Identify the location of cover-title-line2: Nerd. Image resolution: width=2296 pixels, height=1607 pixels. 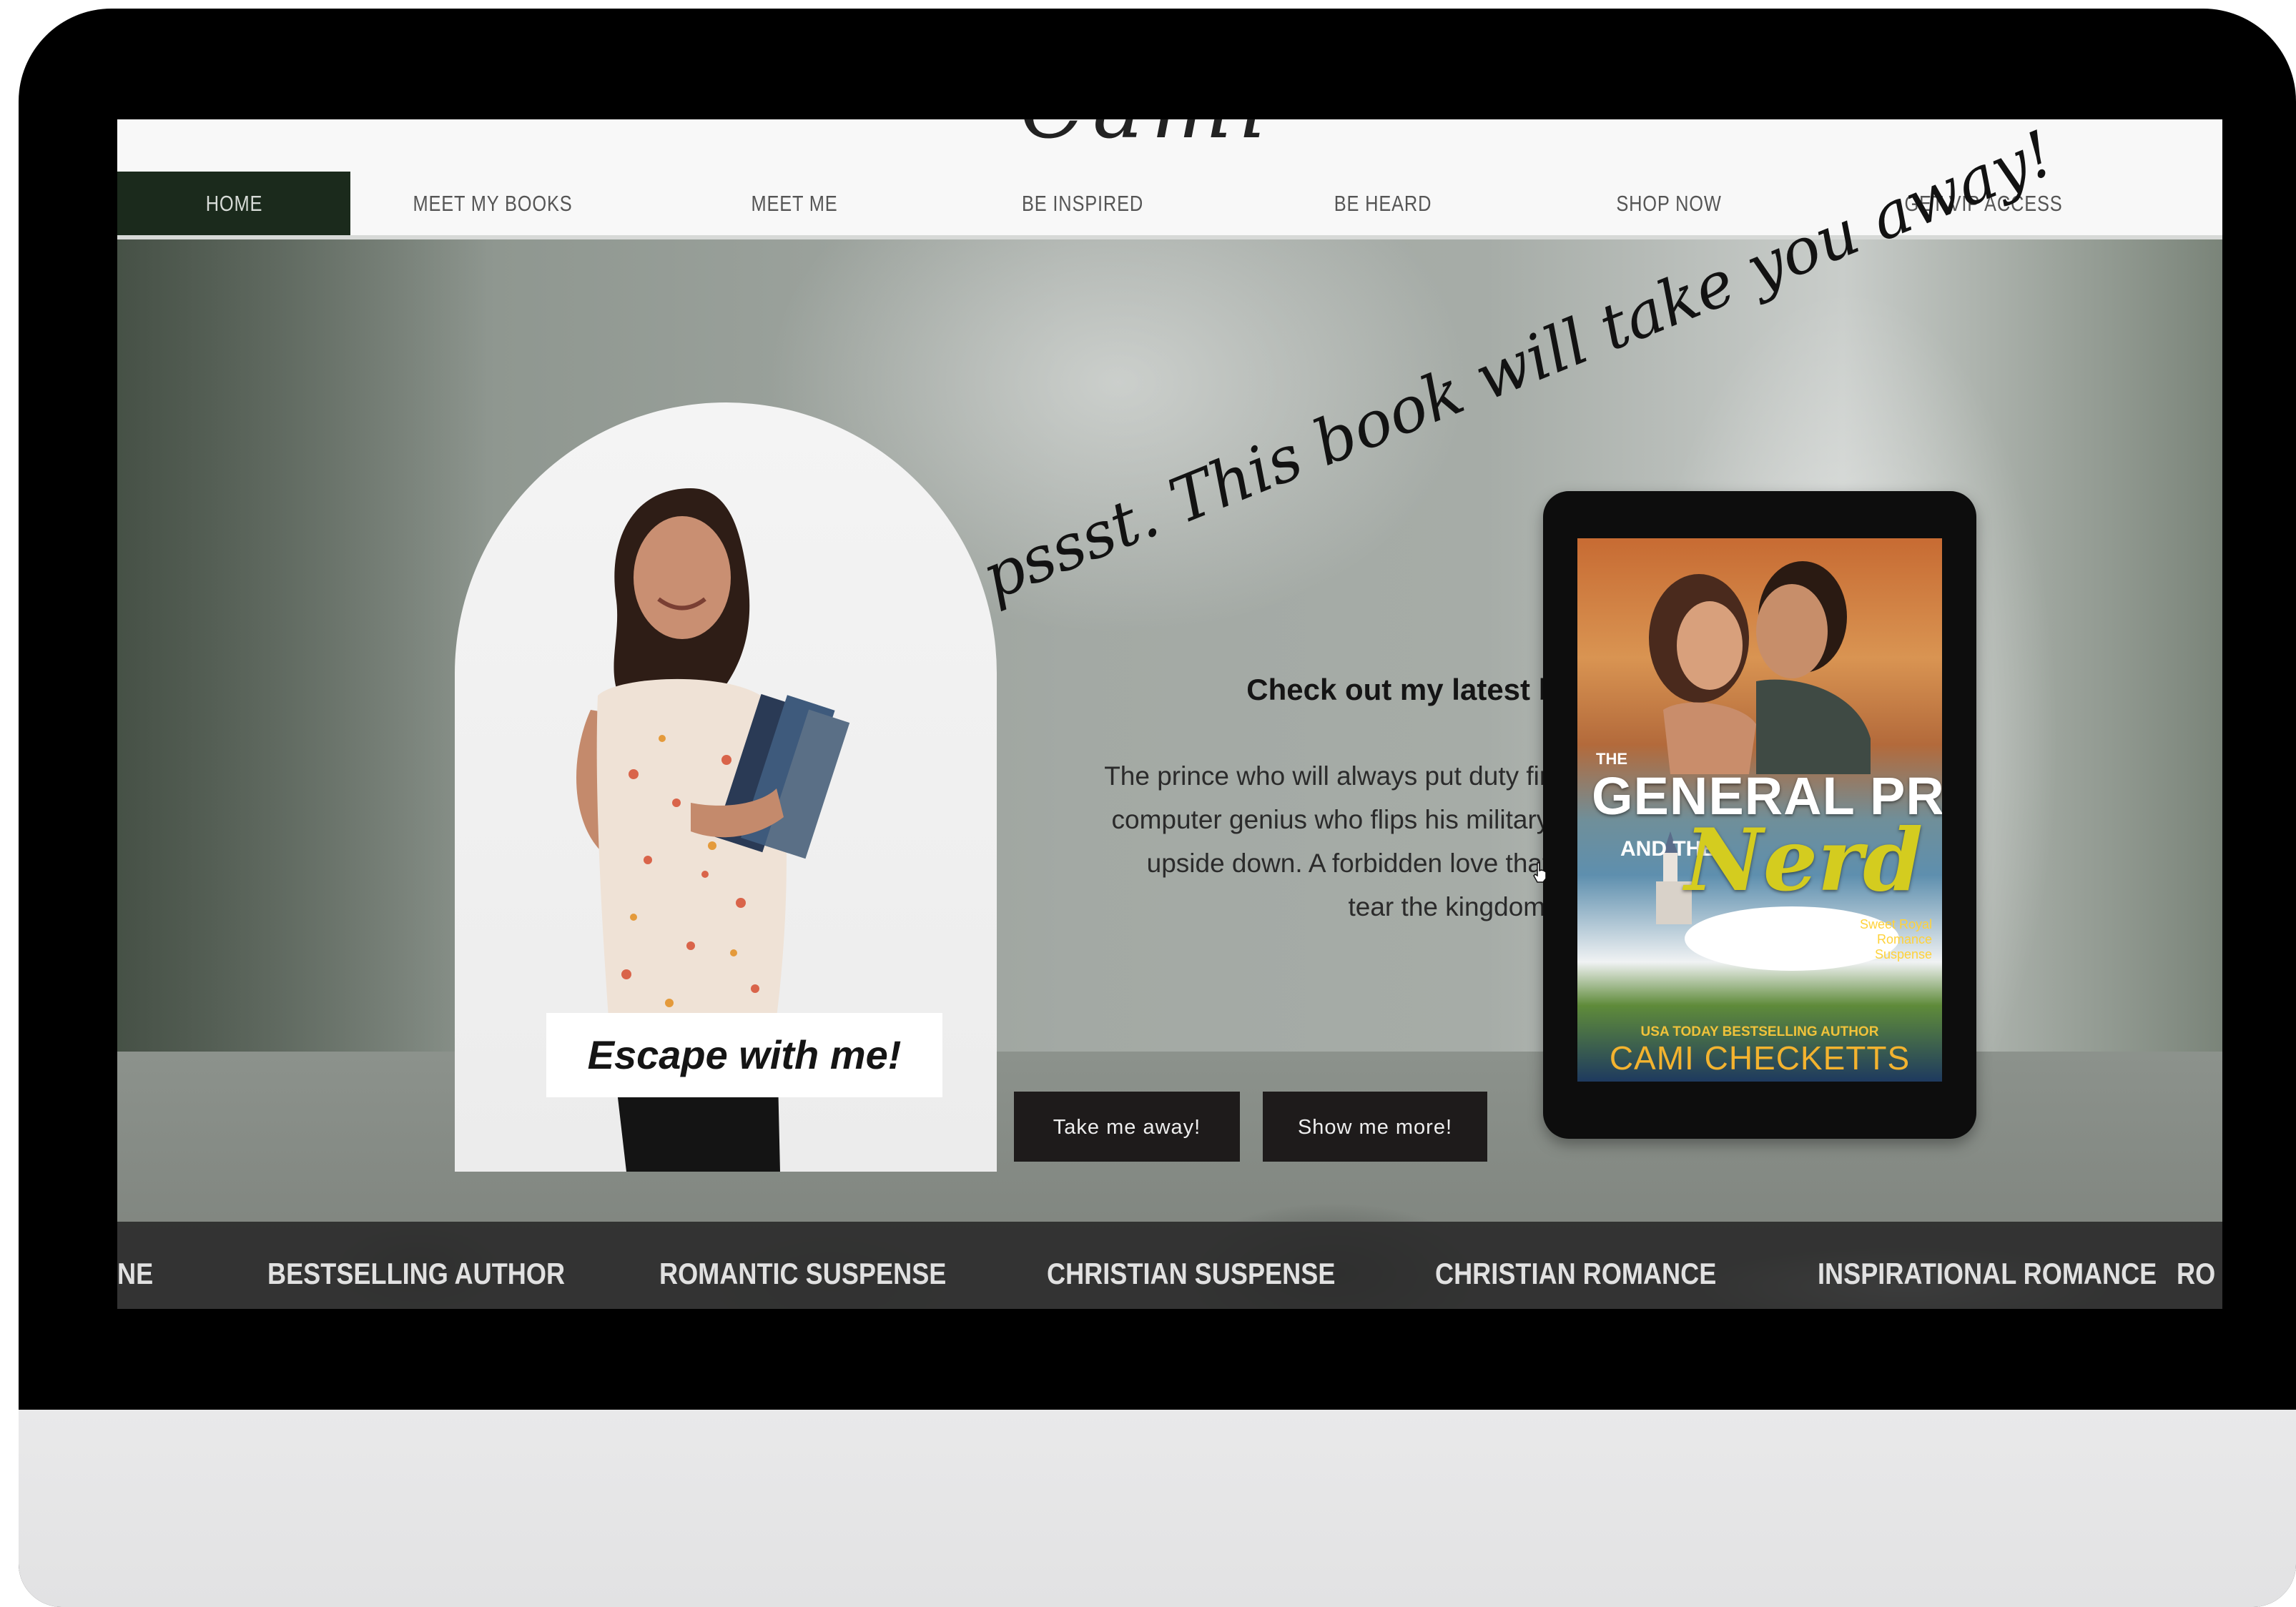
(1804, 860).